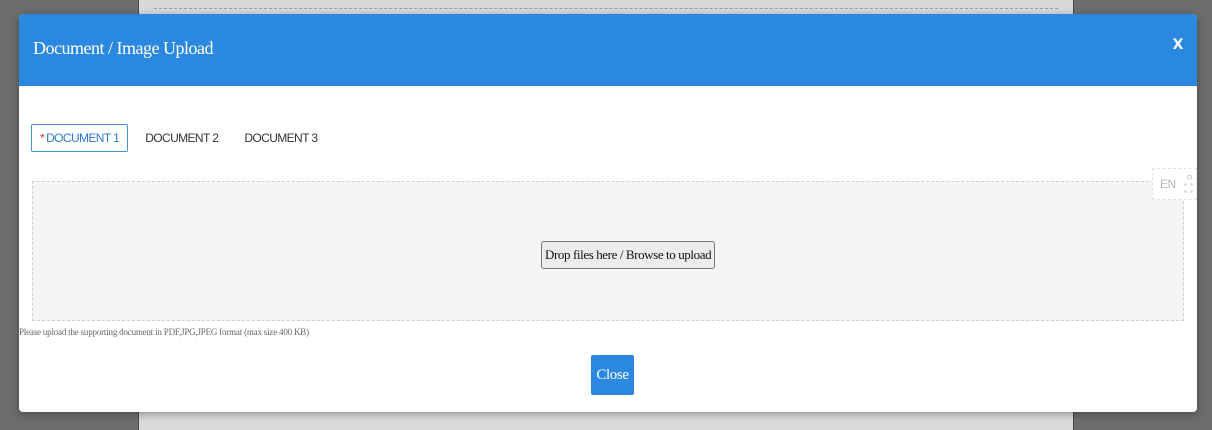 Image resolution: width=1212 pixels, height=430 pixels. I want to click on required-asterisk: *, so click(42, 138).